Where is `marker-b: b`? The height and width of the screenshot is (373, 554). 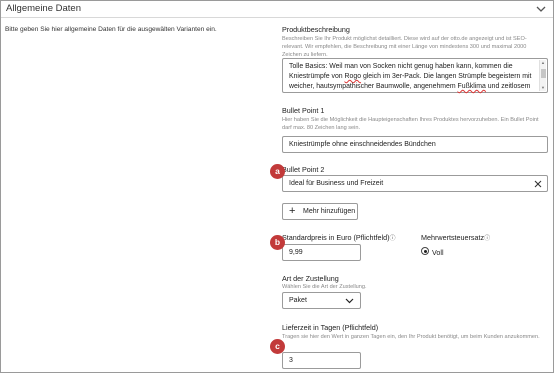
marker-b: b is located at coordinates (277, 242).